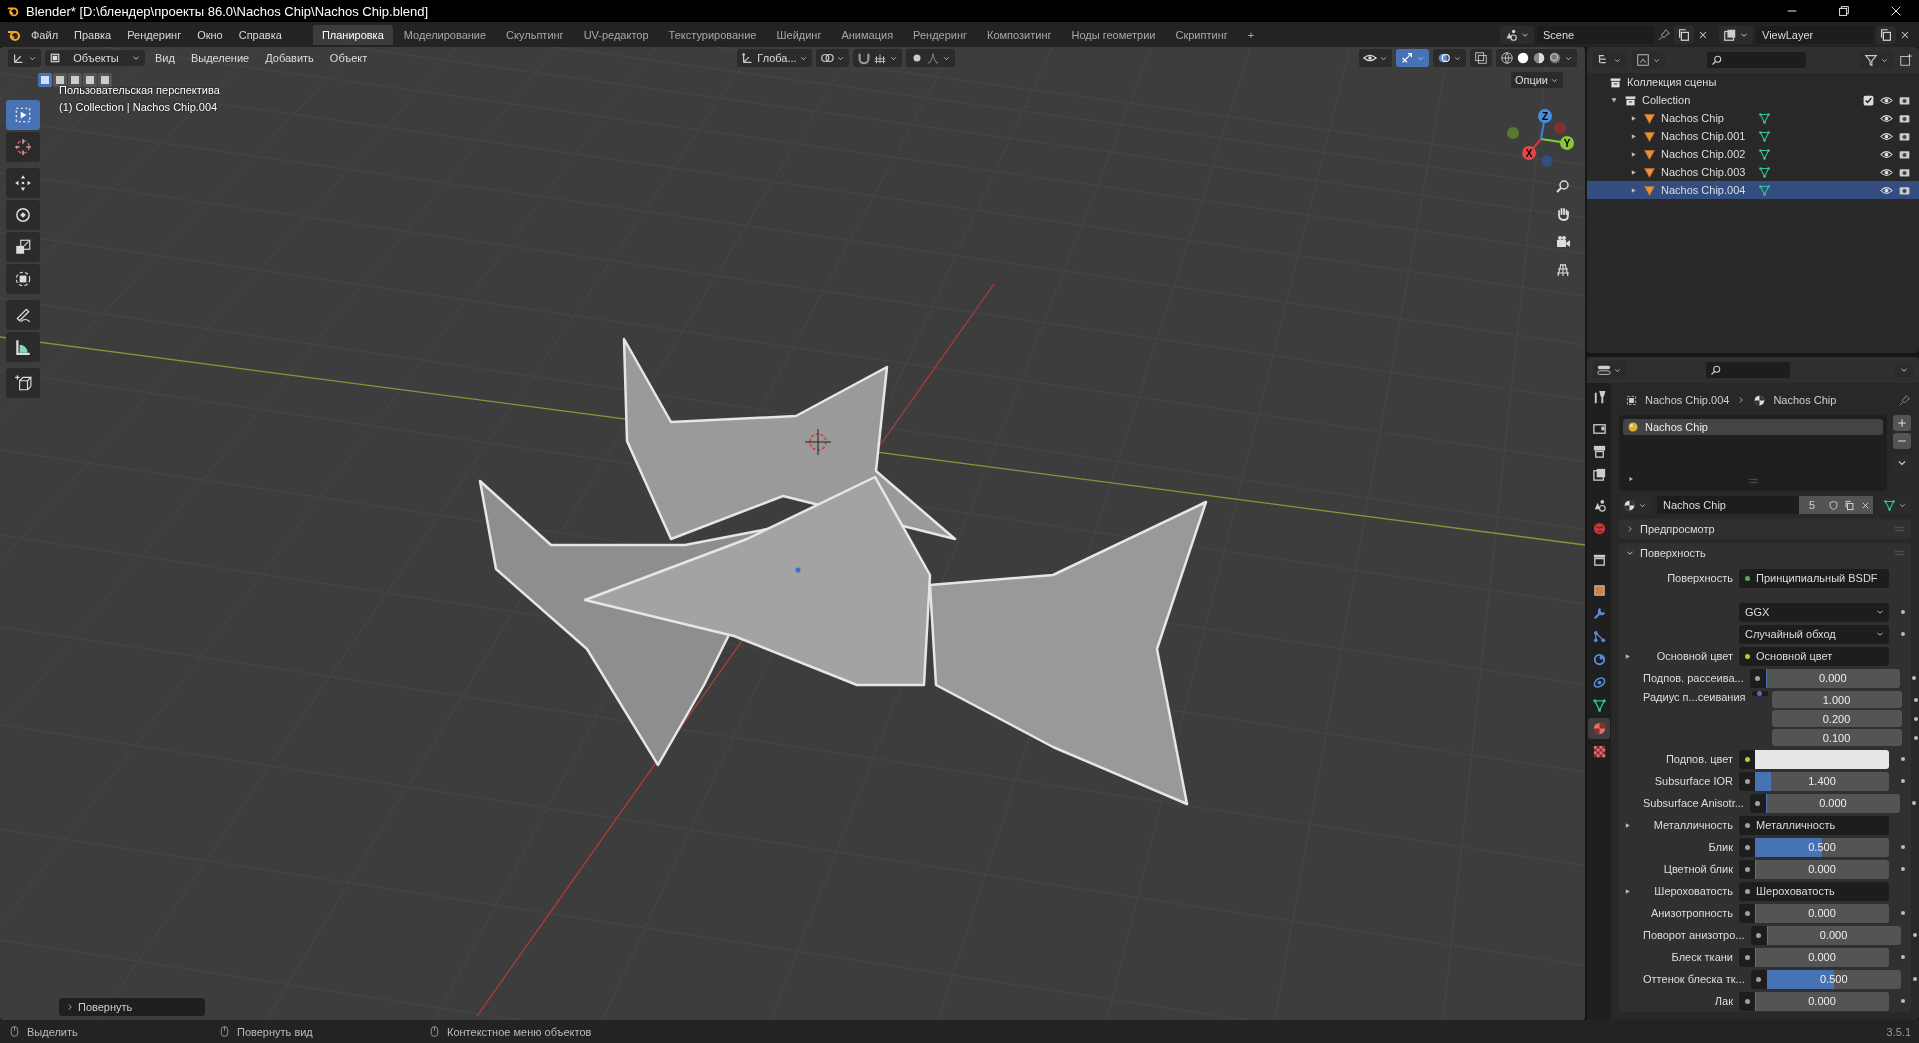 Image resolution: width=1919 pixels, height=1043 pixels. What do you see at coordinates (1896, 11) in the screenshot?
I see `close-icon` at bounding box center [1896, 11].